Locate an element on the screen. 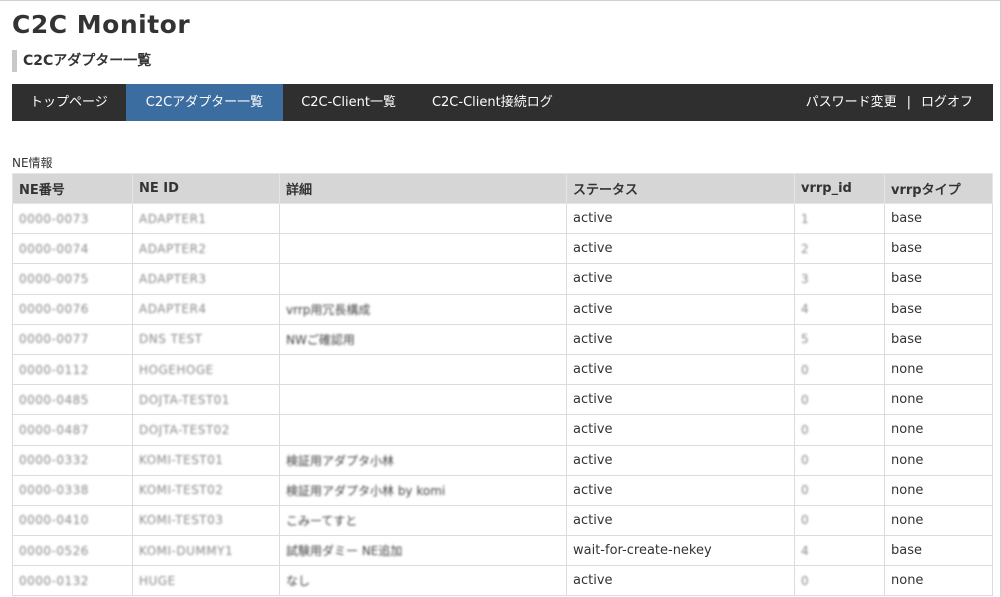  cell-ne-number: 0000-0075 is located at coordinates (72, 279).